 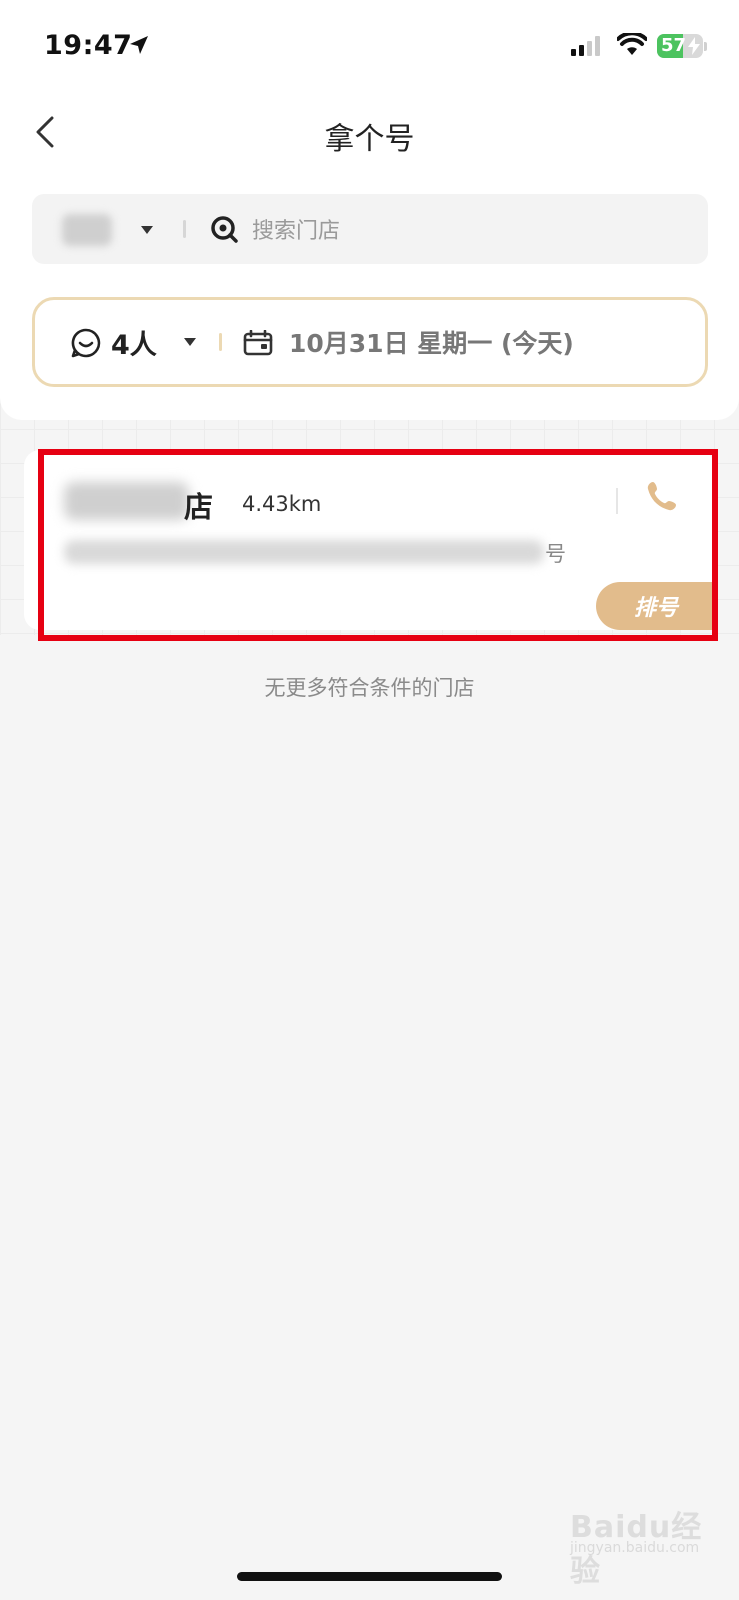 I want to click on charging-bolt-icon, so click(x=694, y=46).